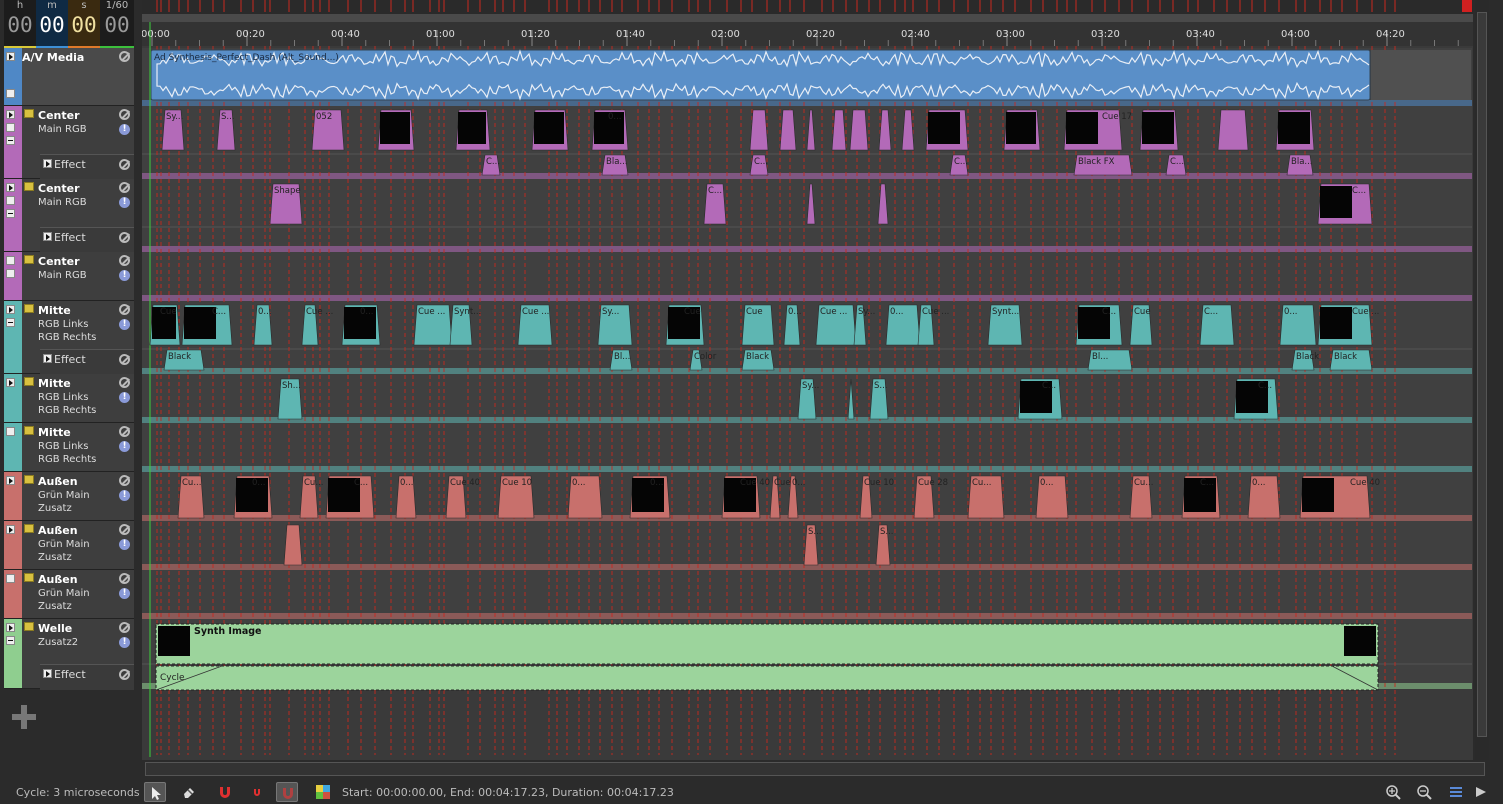 This screenshot has height=804, width=1503. What do you see at coordinates (69, 77) in the screenshot?
I see `track-header: A/V Media` at bounding box center [69, 77].